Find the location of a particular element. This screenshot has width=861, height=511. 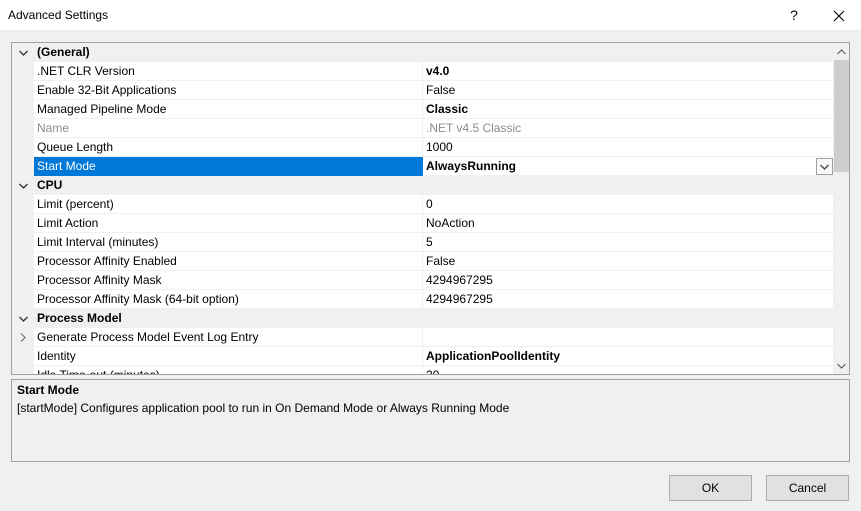

value-dropdown-button is located at coordinates (824, 166).